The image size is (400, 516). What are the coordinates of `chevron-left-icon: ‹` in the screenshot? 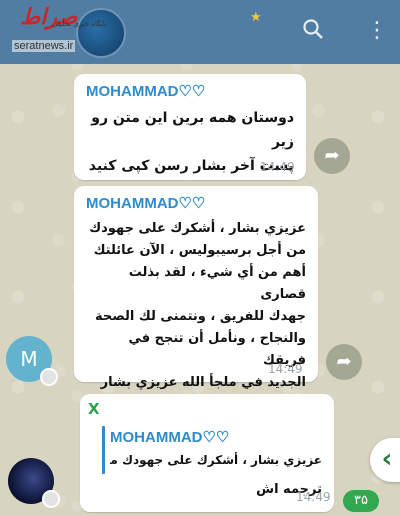 It's located at (387, 459).